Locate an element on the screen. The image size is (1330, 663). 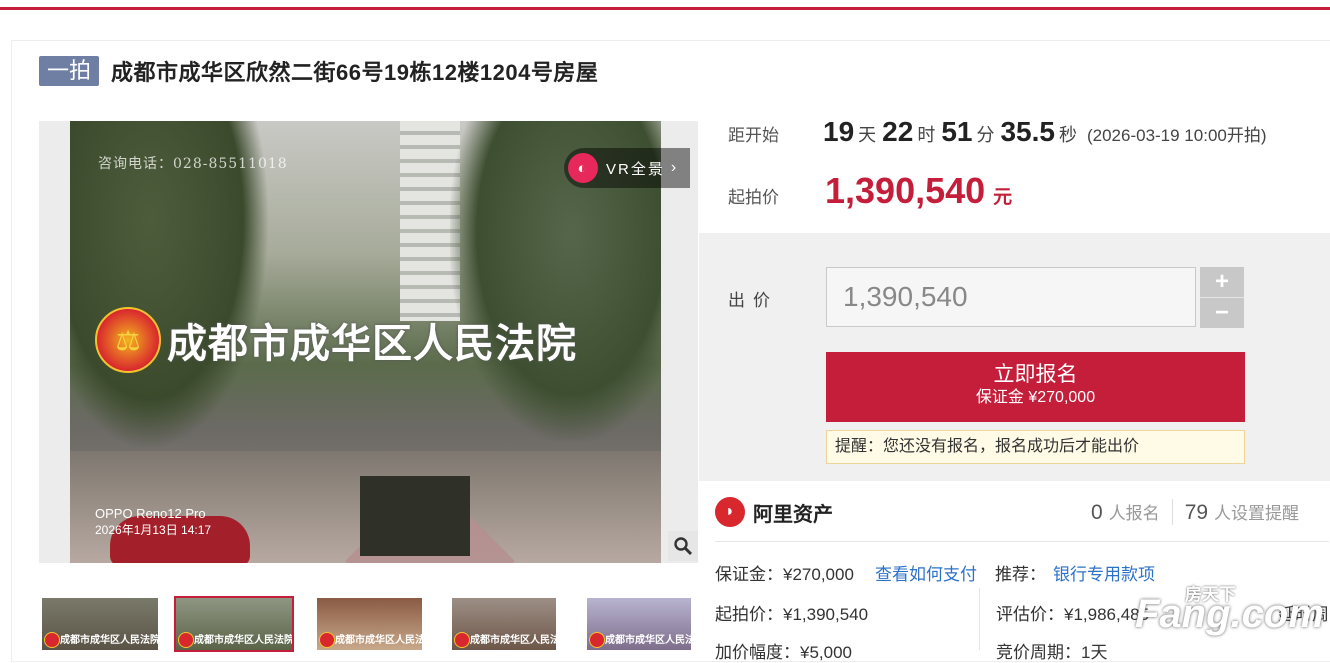
camera-model: OPPO Reno12 Pro is located at coordinates (150, 513).